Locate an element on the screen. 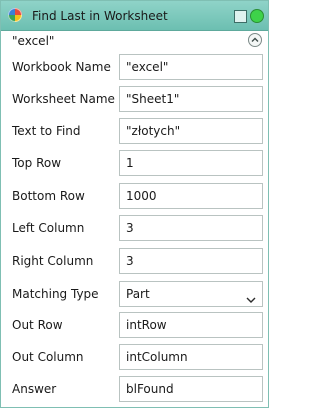  answer-field: blFound is located at coordinates (191, 389).